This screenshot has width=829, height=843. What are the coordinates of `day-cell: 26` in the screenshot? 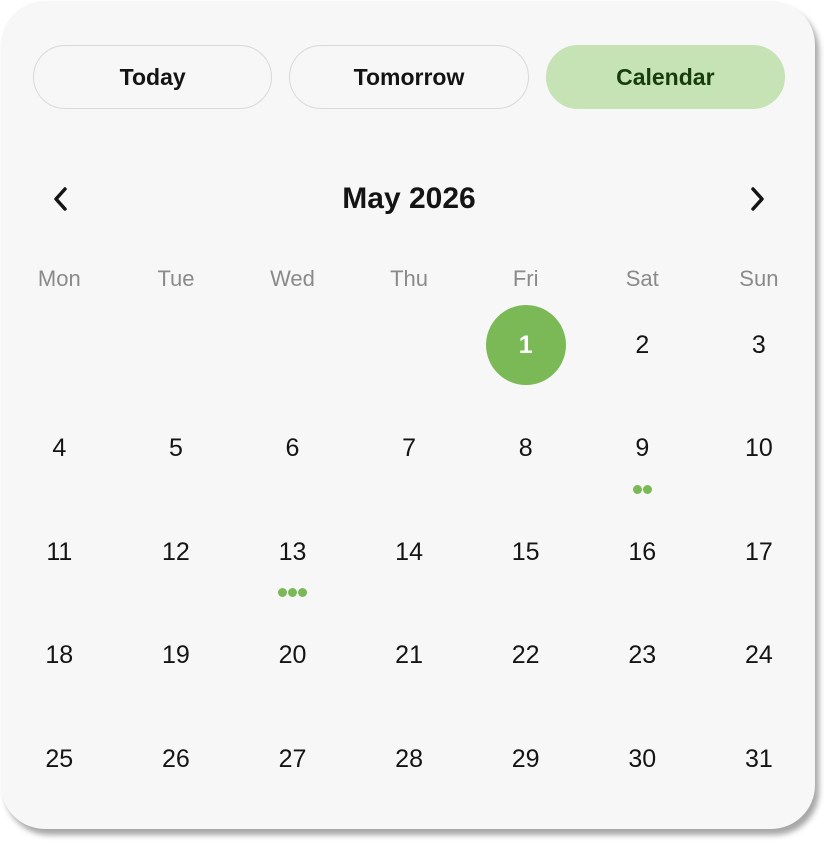 It's located at (176, 767).